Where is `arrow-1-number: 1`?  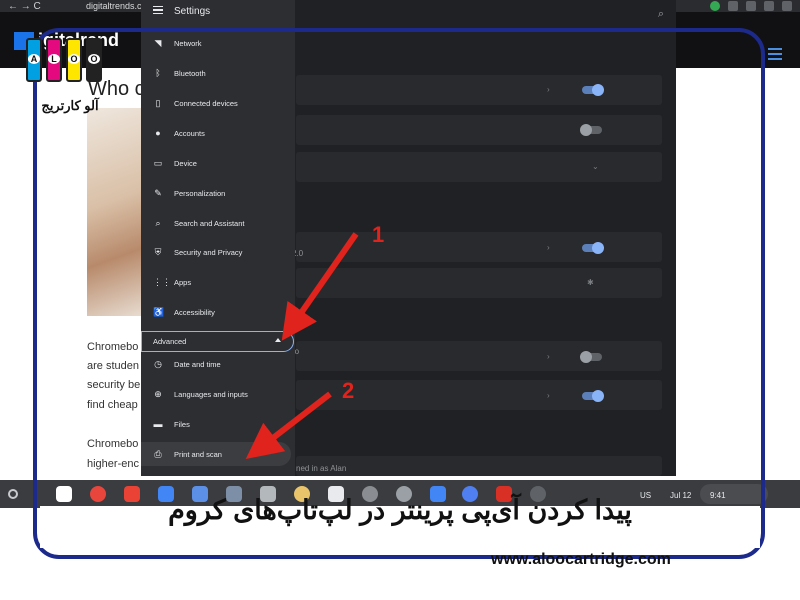
arrow-1-number: 1 is located at coordinates (378, 234).